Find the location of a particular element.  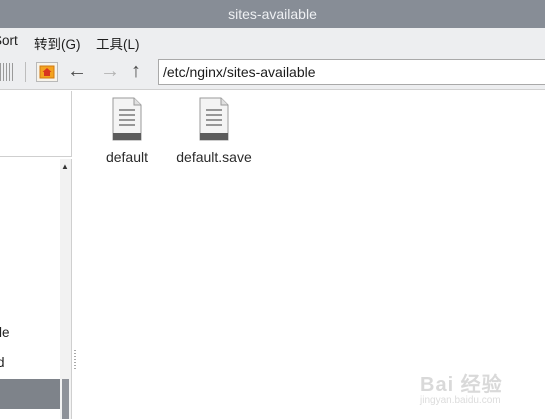

directory-tree: le d ▲ is located at coordinates (36, 289).